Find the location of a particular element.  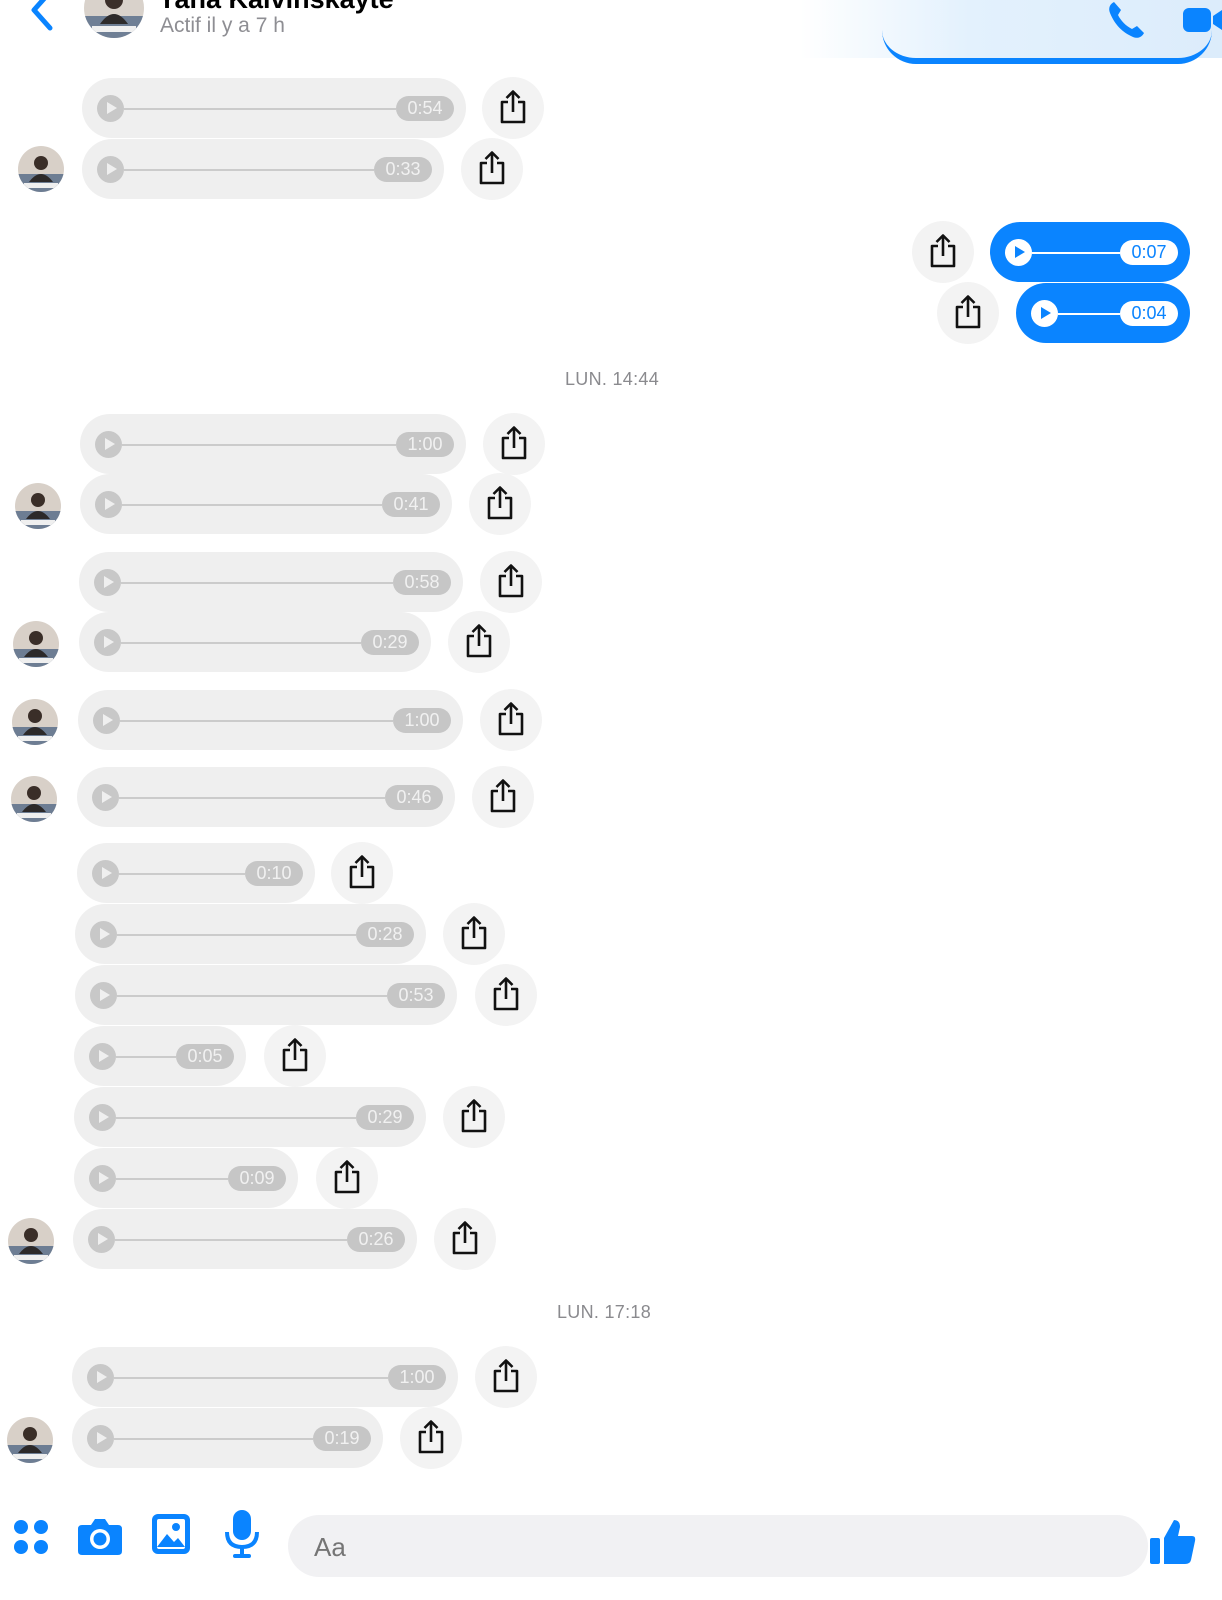

received-audio-message: 0:46 is located at coordinates (266, 797).